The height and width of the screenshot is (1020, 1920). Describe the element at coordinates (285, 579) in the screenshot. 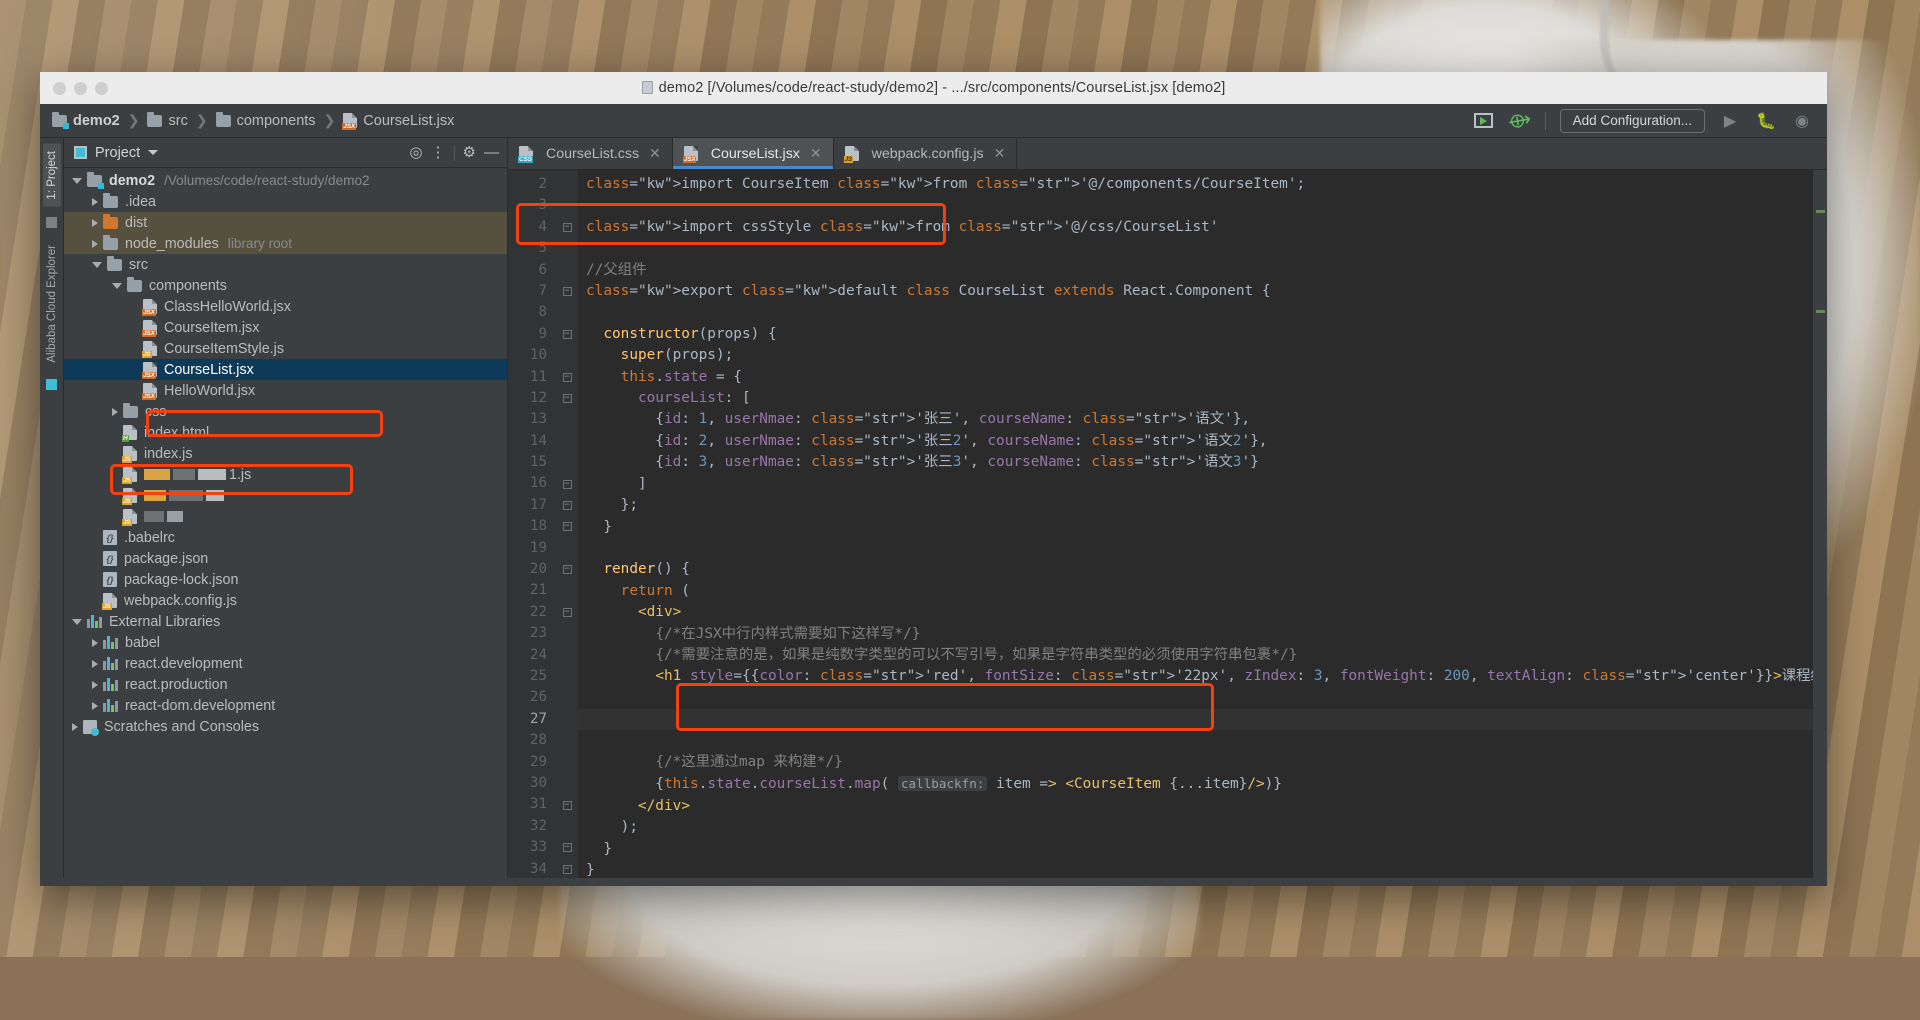

I see `tree-node: {} package-lock.json` at that location.